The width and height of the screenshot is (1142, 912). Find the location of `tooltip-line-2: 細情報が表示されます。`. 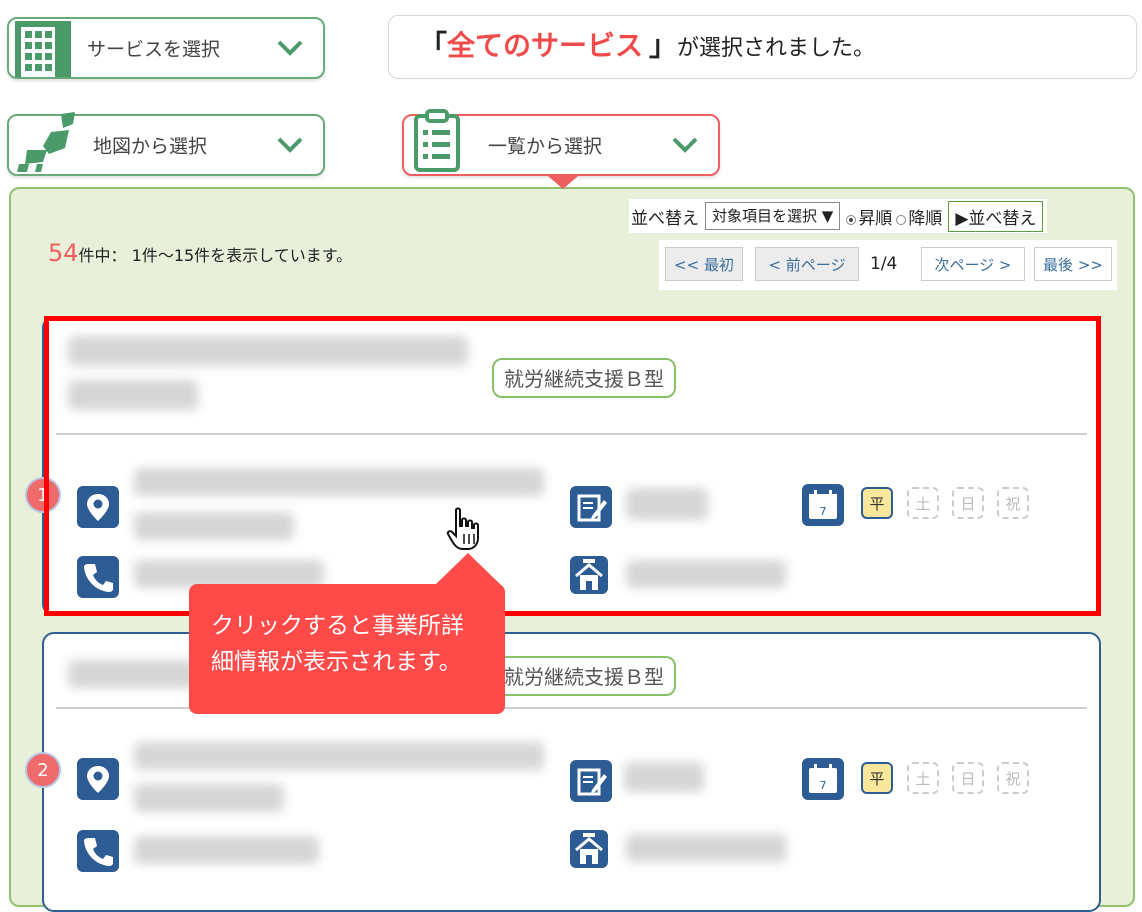

tooltip-line-2: 細情報が表示されます。 is located at coordinates (336, 662).